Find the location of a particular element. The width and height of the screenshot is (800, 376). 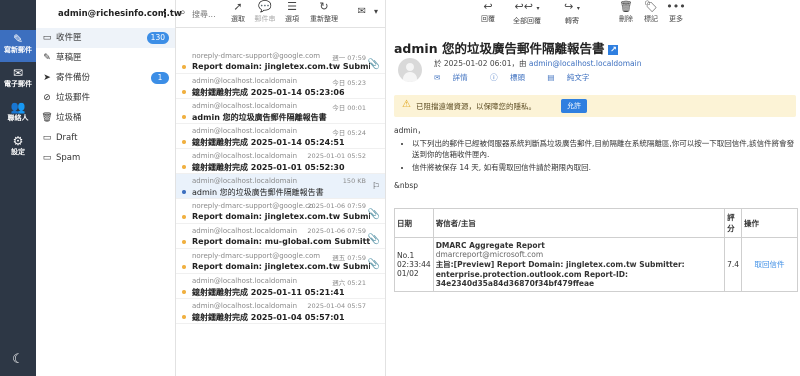

refresh-icon: ↻ is located at coordinates (324, 6).